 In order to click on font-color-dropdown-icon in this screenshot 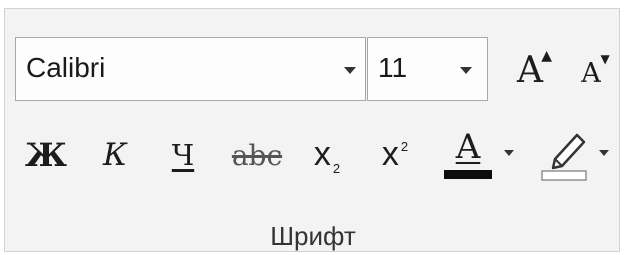, I will do `click(509, 153)`.